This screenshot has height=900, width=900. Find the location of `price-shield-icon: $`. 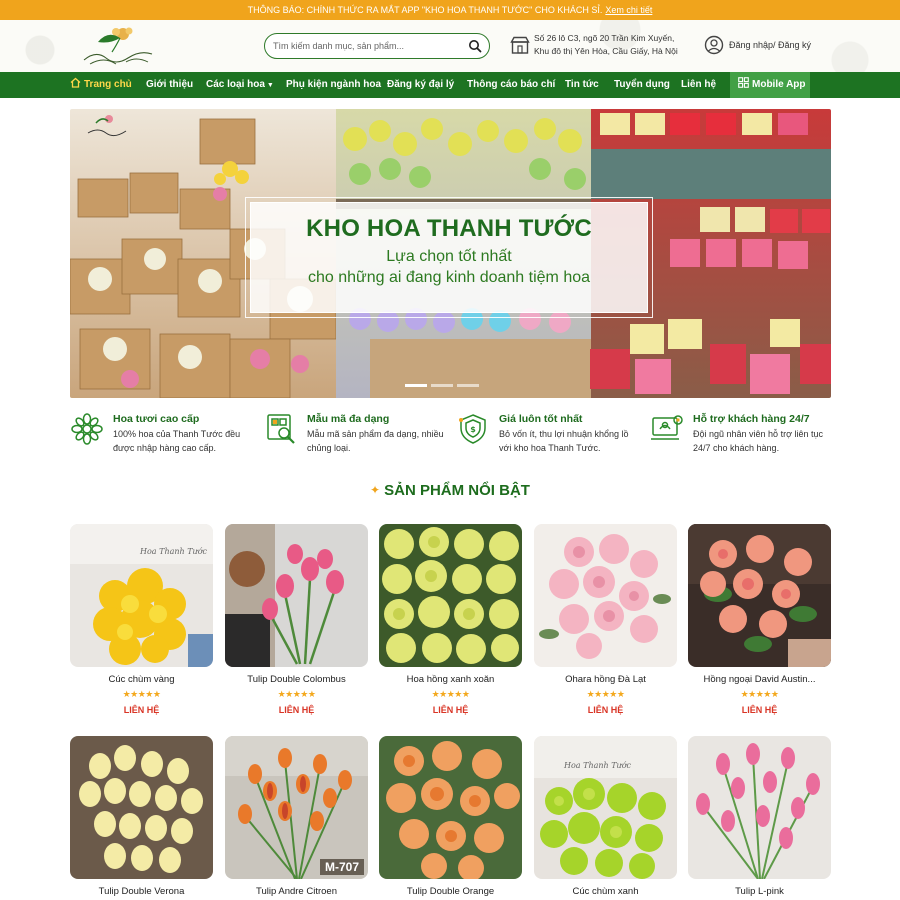

price-shield-icon: $ is located at coordinates (472, 429).